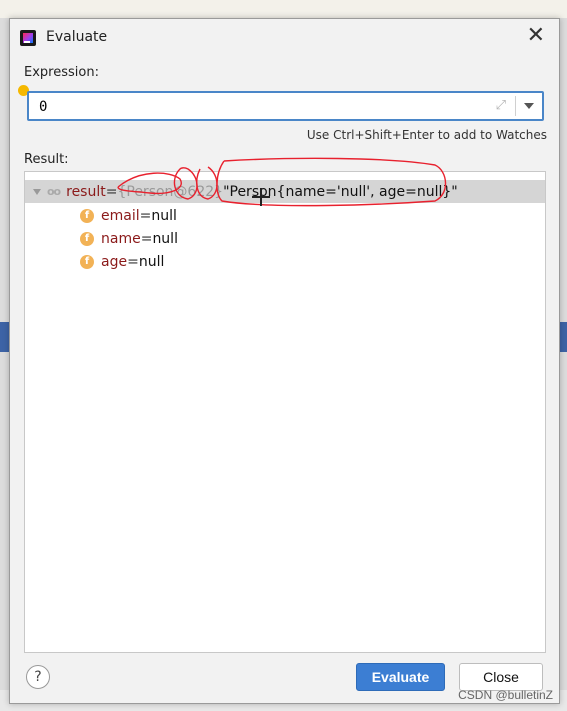 This screenshot has height=711, width=567. What do you see at coordinates (28, 38) in the screenshot?
I see `intellij-app-icon` at bounding box center [28, 38].